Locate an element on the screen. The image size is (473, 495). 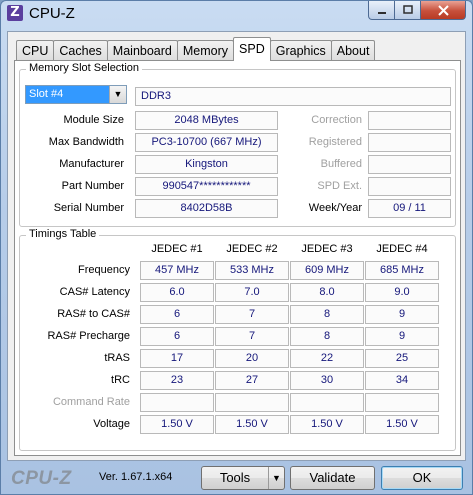
manufacturer-value: Kingston is located at coordinates (206, 164).